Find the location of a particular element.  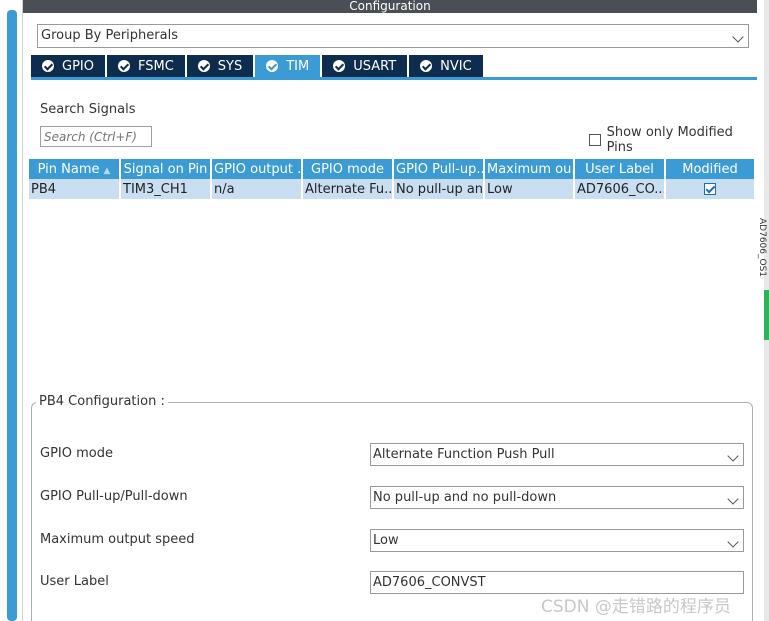

tab-nvic: NVIC is located at coordinates (446, 66).